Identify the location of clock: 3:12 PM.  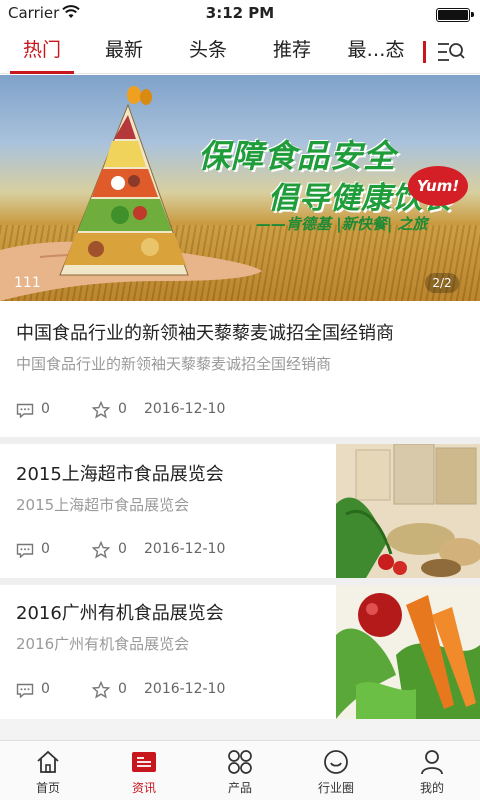
(240, 13).